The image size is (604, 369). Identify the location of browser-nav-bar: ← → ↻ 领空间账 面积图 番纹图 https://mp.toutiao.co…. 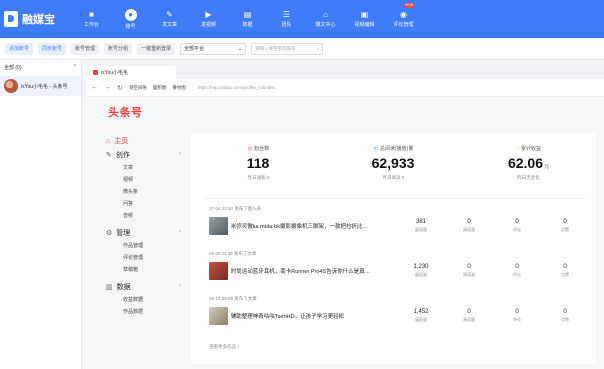
(345, 88).